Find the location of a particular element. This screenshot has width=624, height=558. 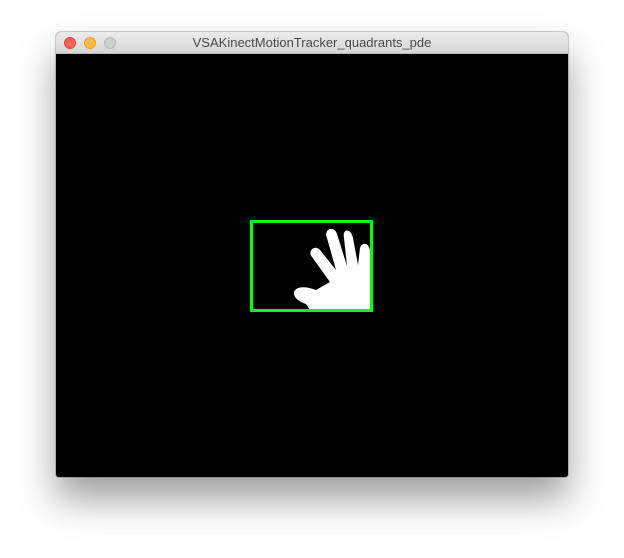

tracking-rectangle is located at coordinates (311, 266).